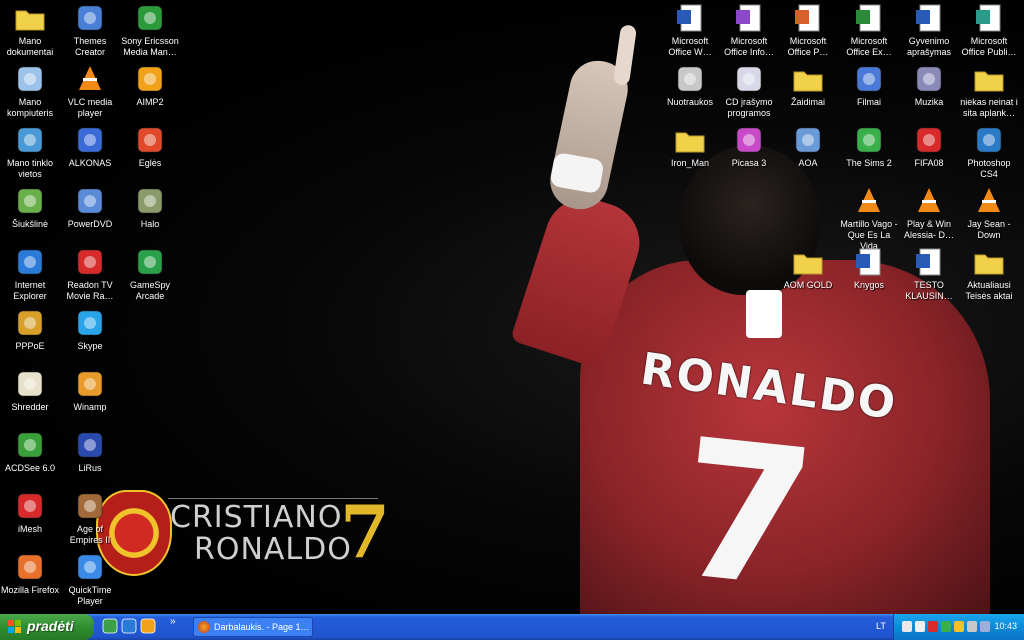  What do you see at coordinates (30, 224) in the screenshot?
I see `desktop-icon-label: Šiukšlinė` at bounding box center [30, 224].